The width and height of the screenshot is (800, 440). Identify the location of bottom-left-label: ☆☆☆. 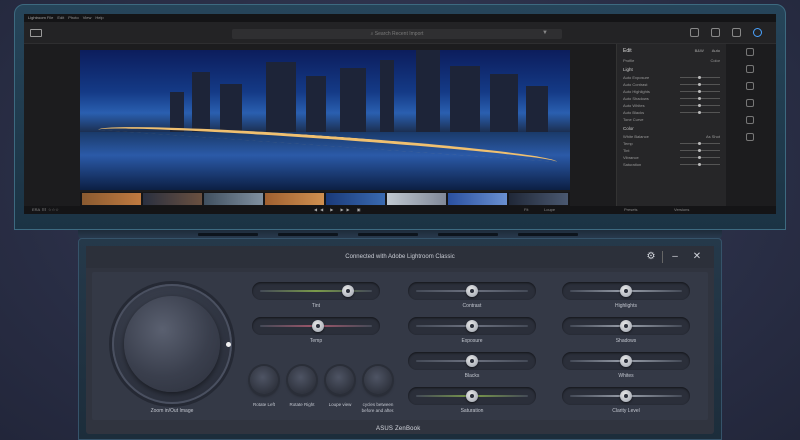
(53, 209).